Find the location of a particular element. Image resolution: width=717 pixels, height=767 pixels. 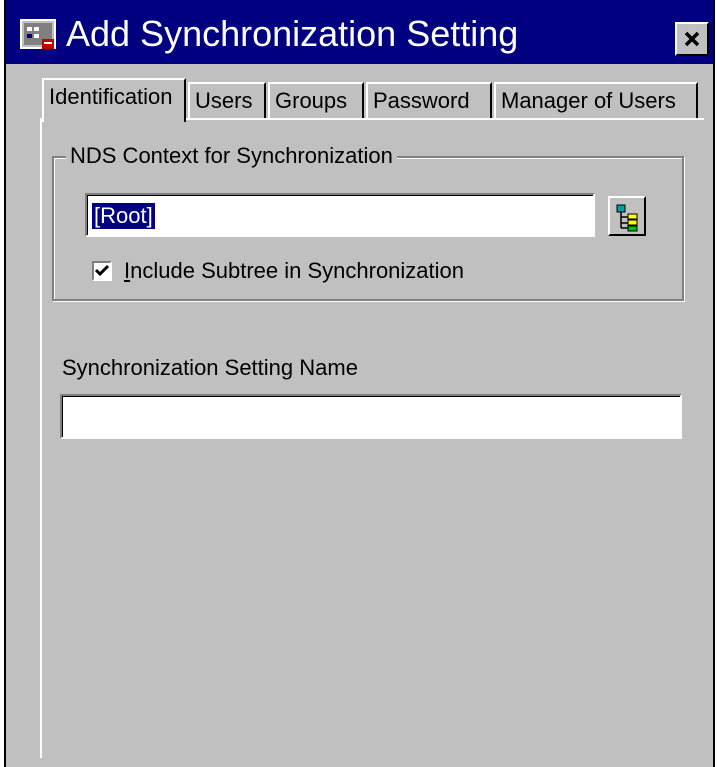

browse-tree-button is located at coordinates (627, 216).